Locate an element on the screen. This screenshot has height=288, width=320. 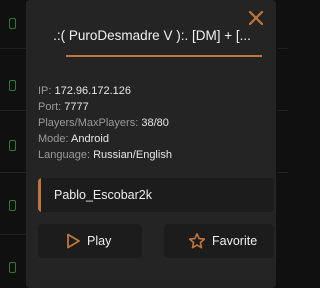
close-button is located at coordinates (256, 18).